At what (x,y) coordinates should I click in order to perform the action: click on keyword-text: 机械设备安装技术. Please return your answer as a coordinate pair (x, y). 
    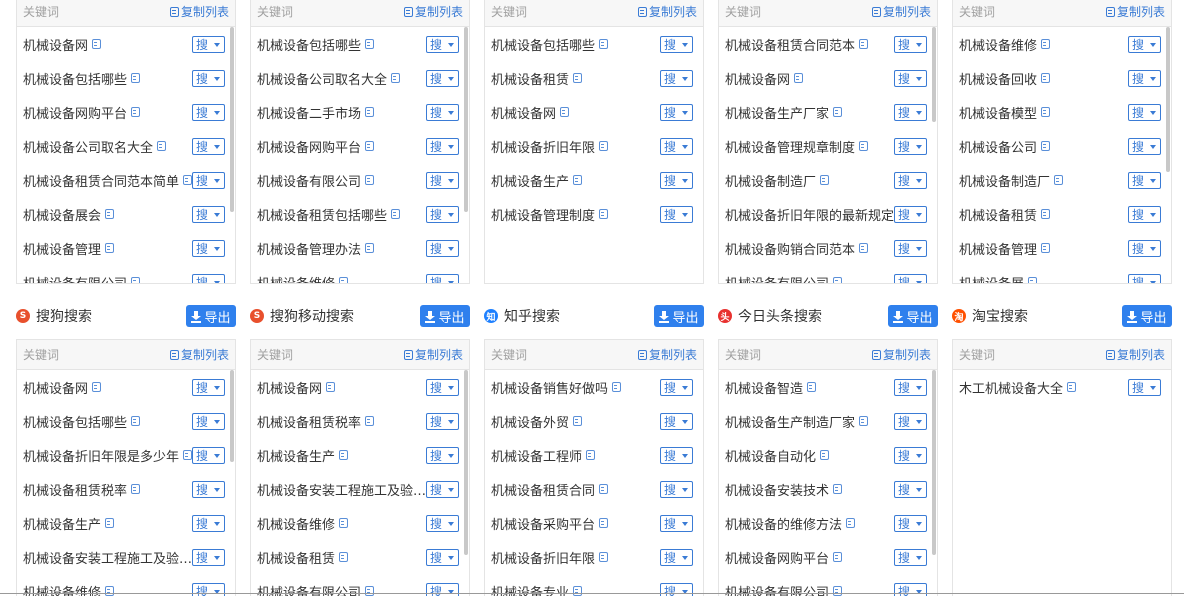
    Looking at the image, I should click on (777, 489).